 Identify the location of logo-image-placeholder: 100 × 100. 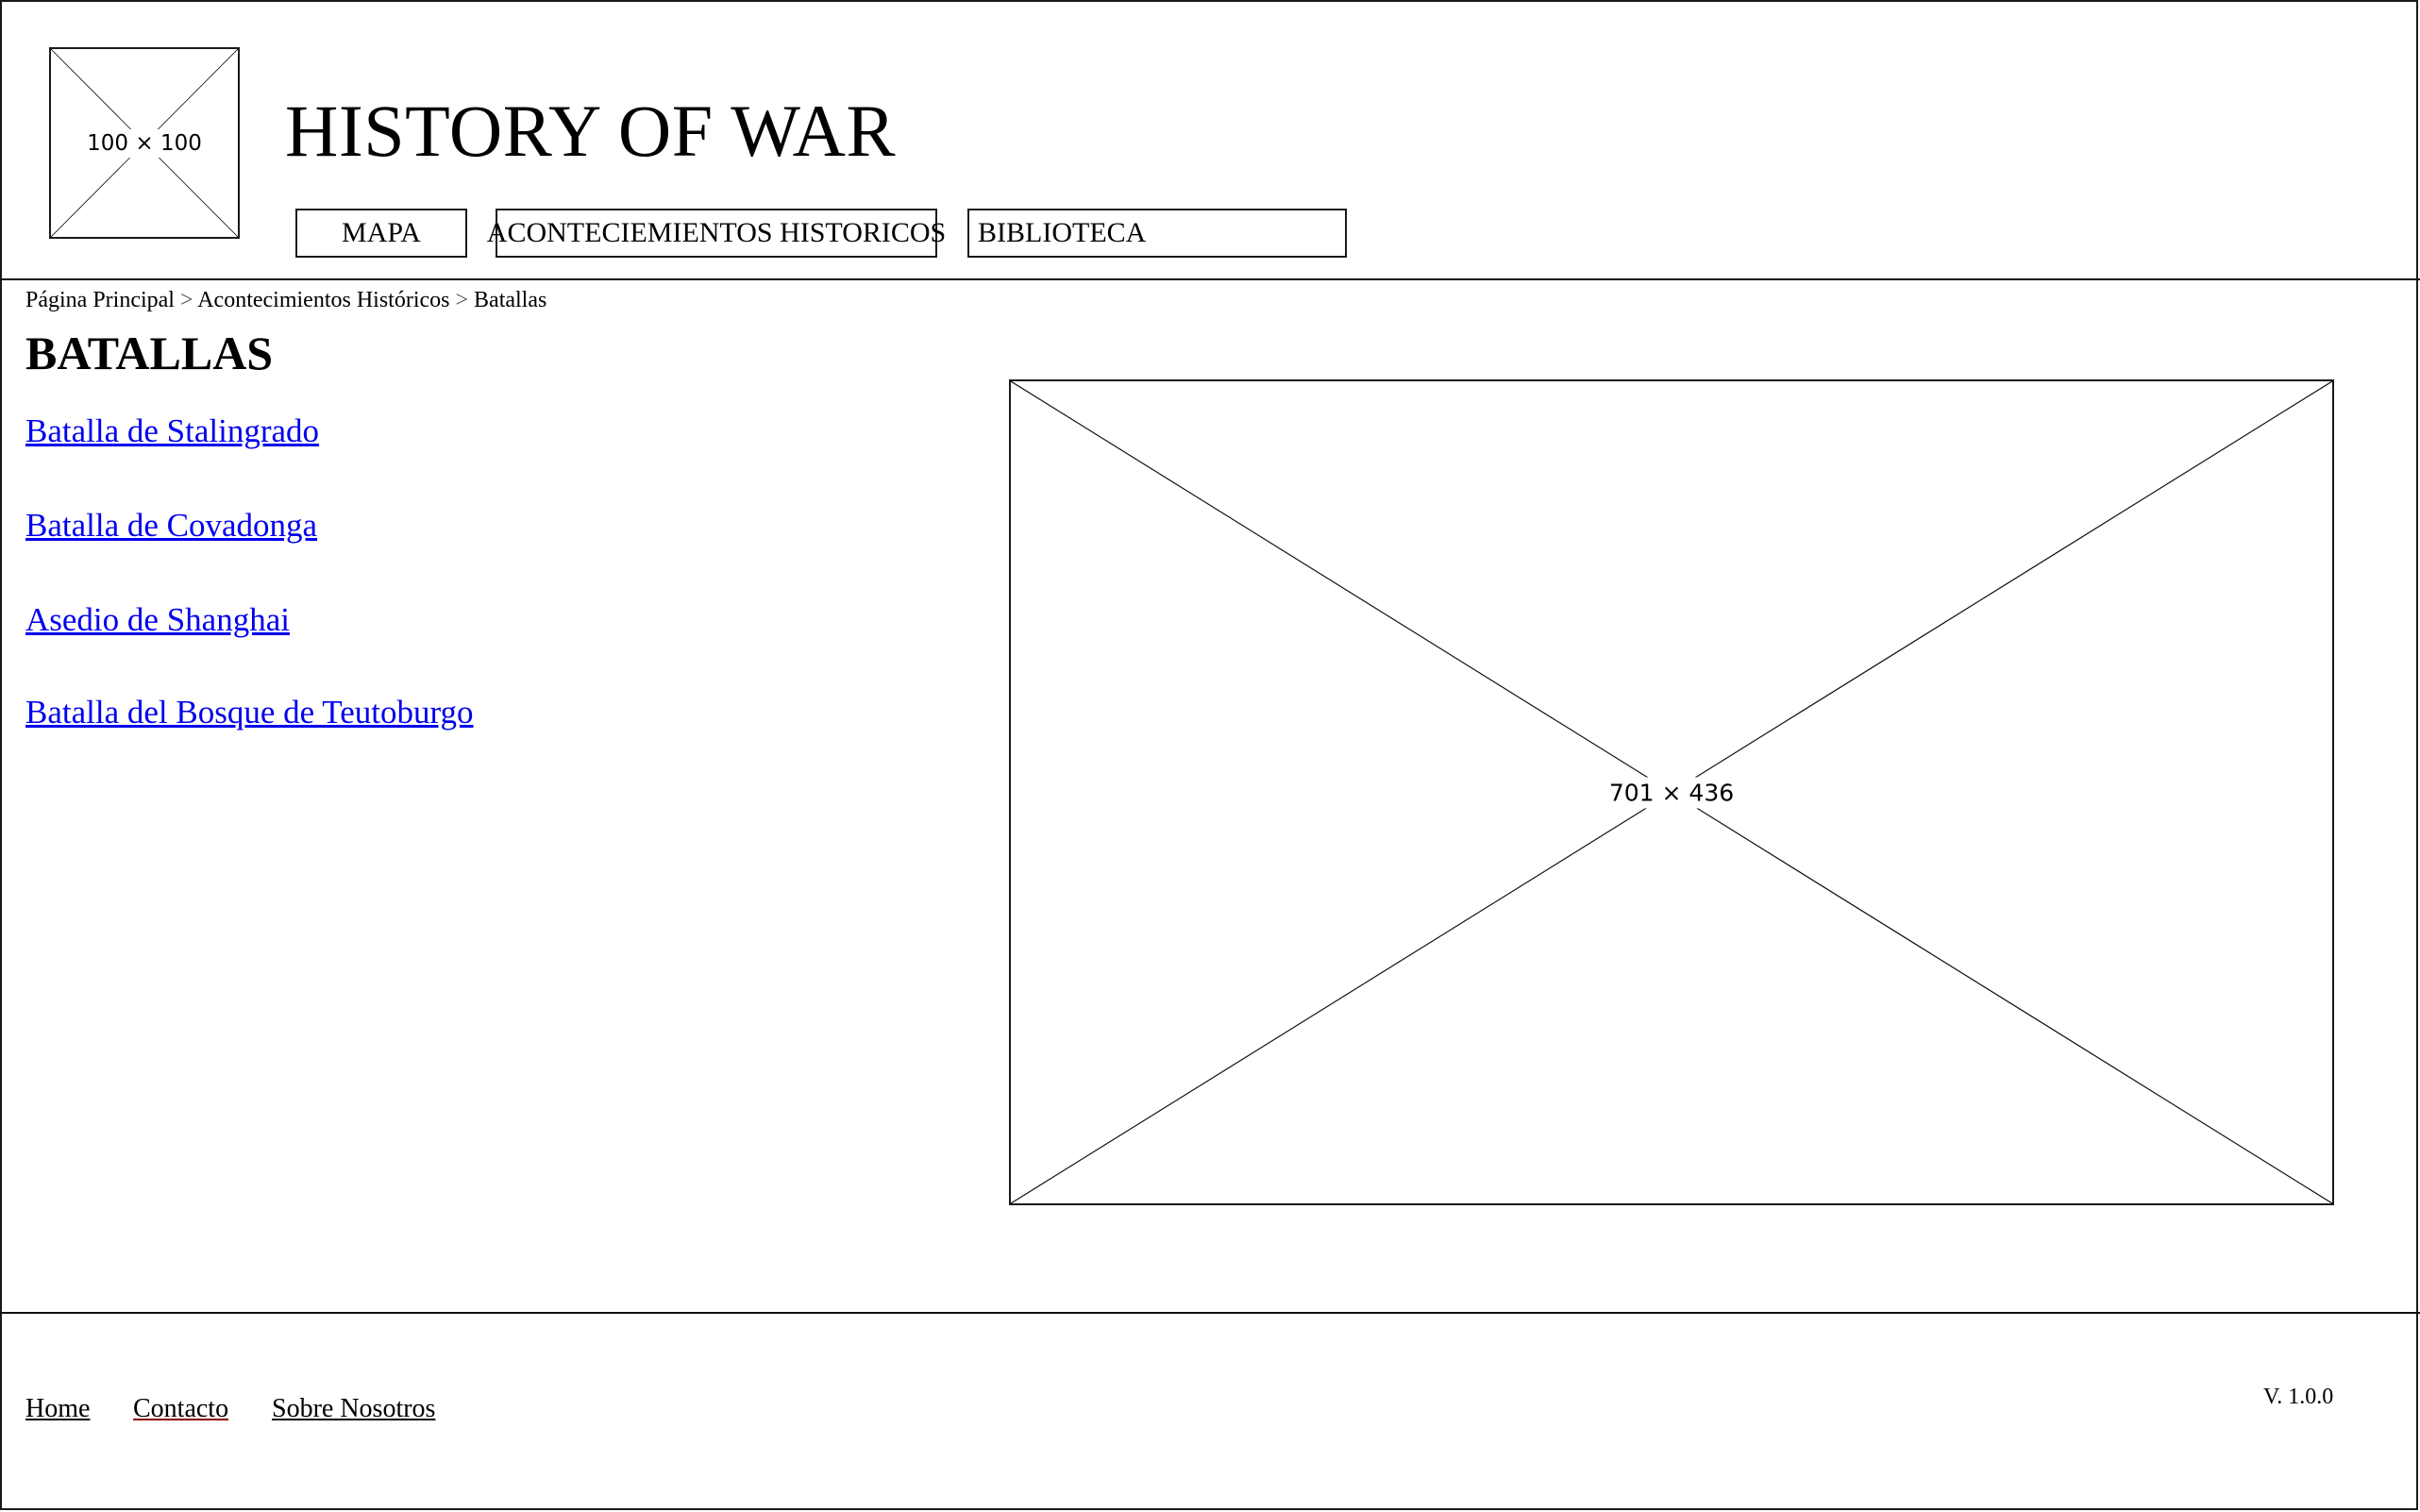
(144, 143).